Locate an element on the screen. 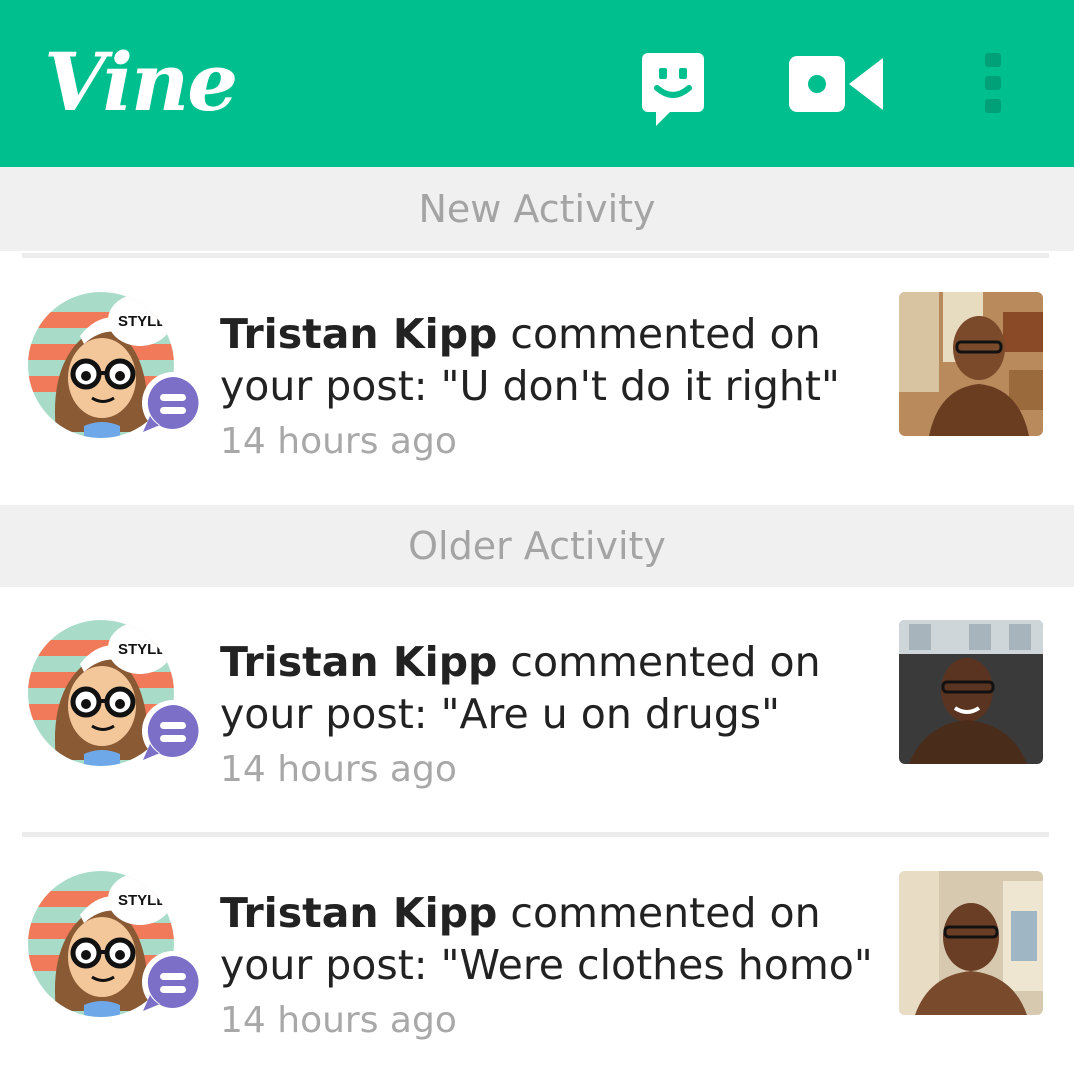  chat-face-icon is located at coordinates (673, 89).